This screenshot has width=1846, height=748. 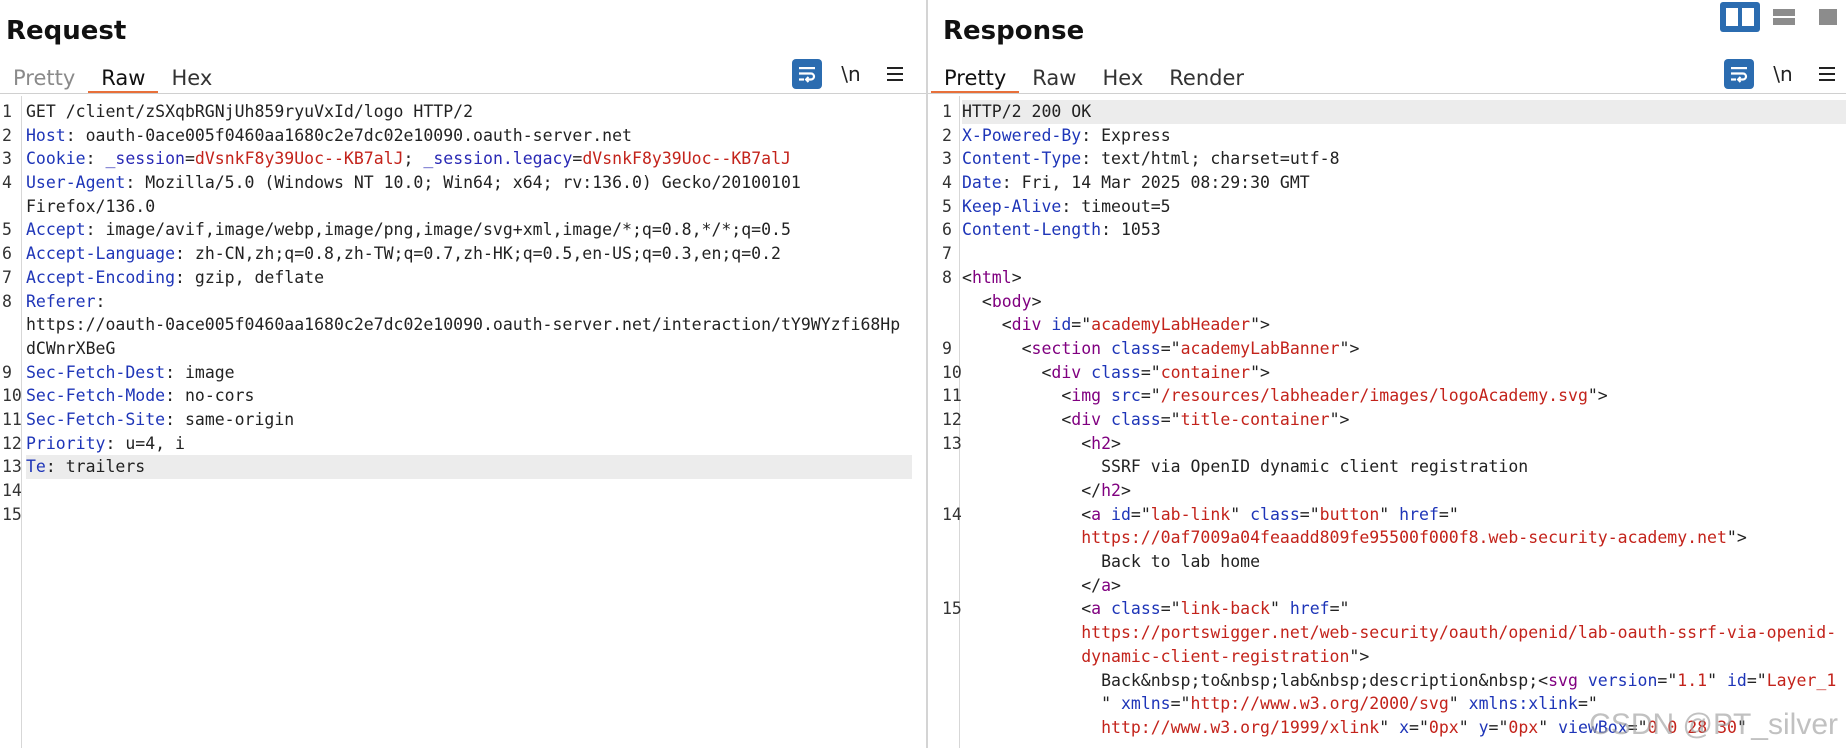 What do you see at coordinates (1387, 230) in the screenshot?
I see `code-line: 6 Content-Length: 1053` at bounding box center [1387, 230].